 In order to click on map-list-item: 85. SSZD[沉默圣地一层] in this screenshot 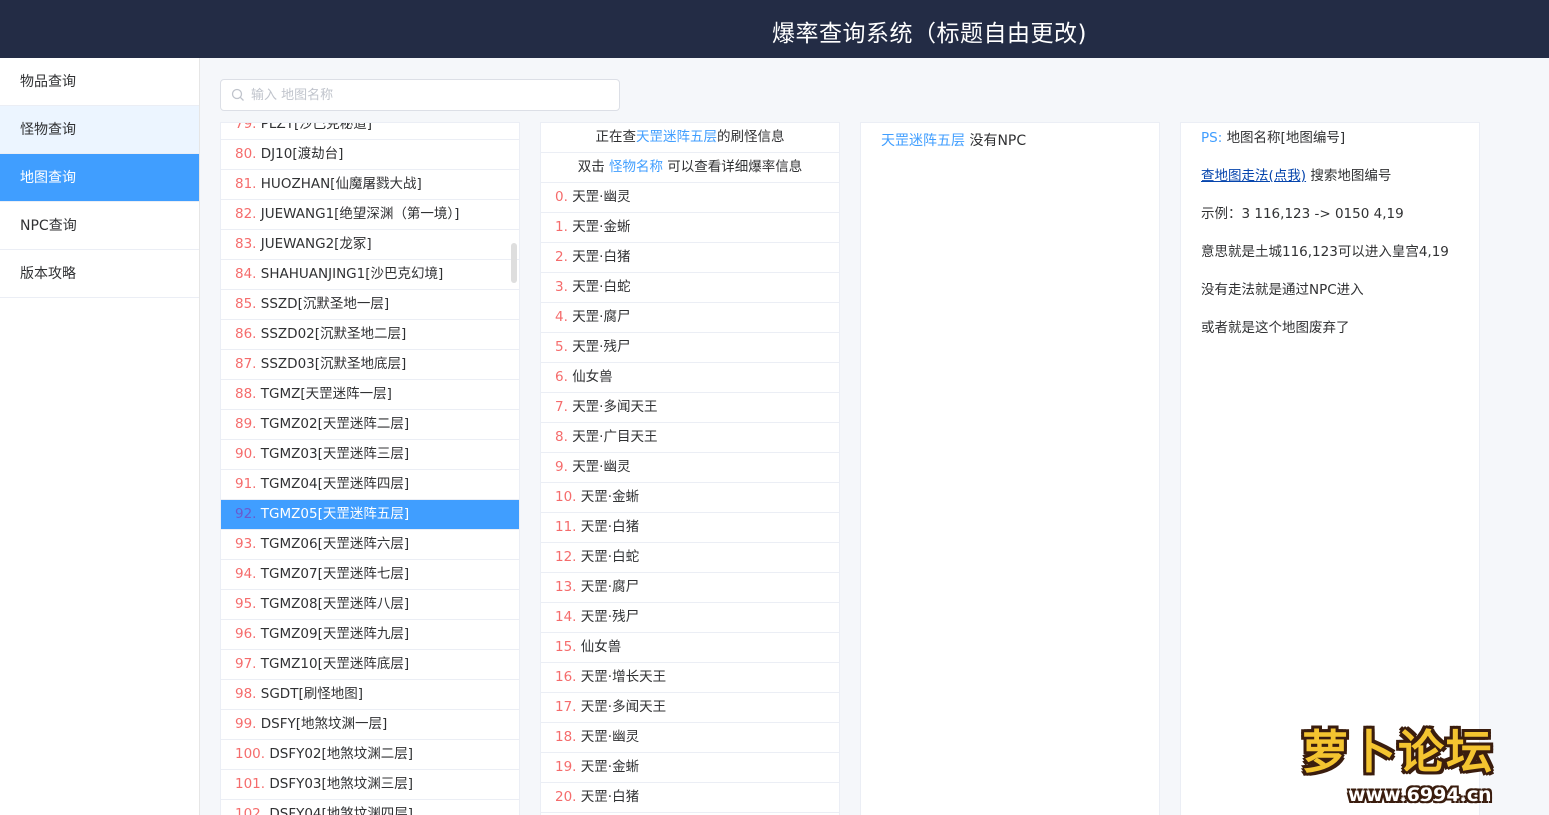, I will do `click(370, 305)`.